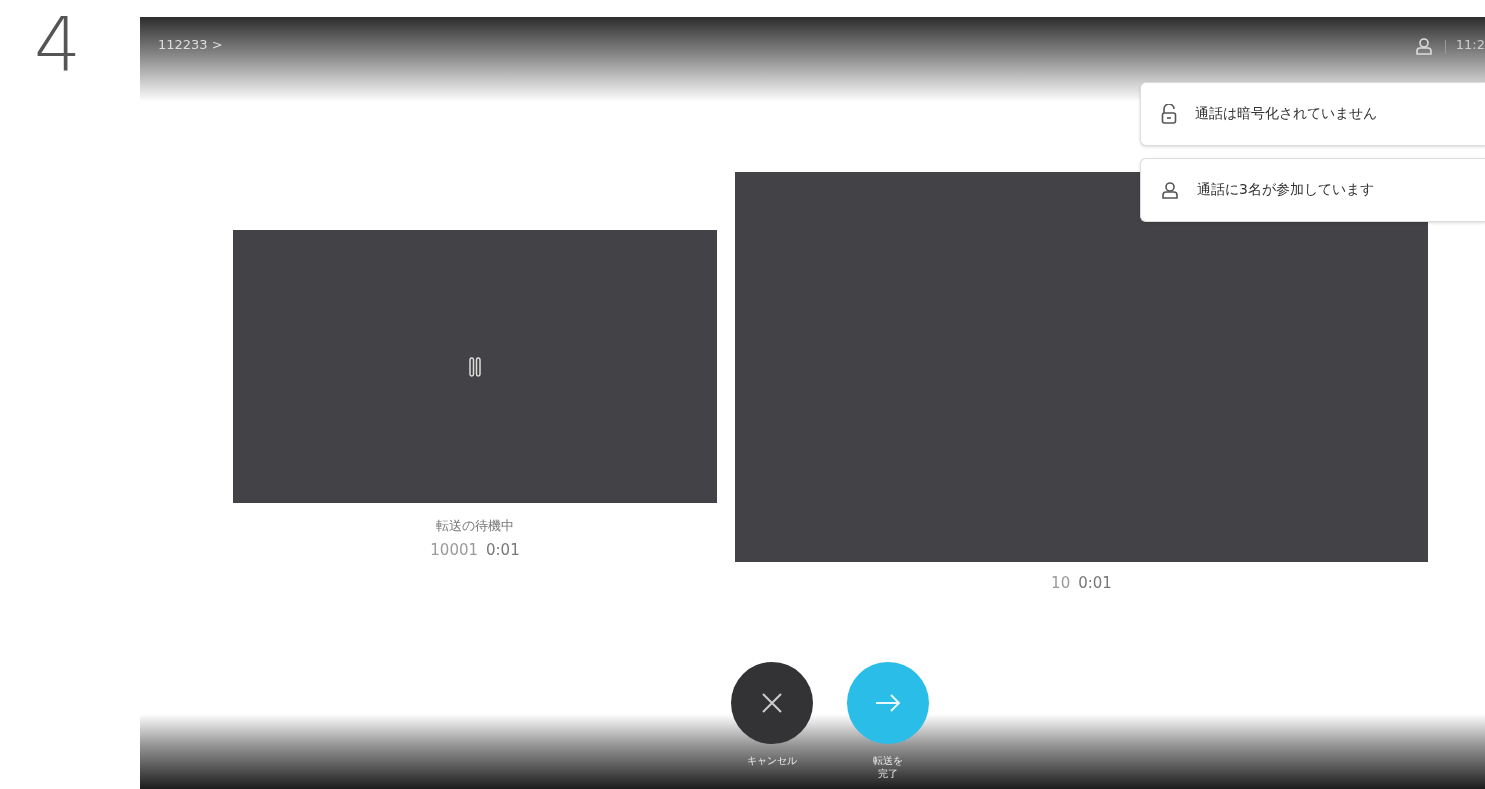 The height and width of the screenshot is (789, 1485). Describe the element at coordinates (454, 550) in the screenshot. I see `participant-number: 10001` at that location.